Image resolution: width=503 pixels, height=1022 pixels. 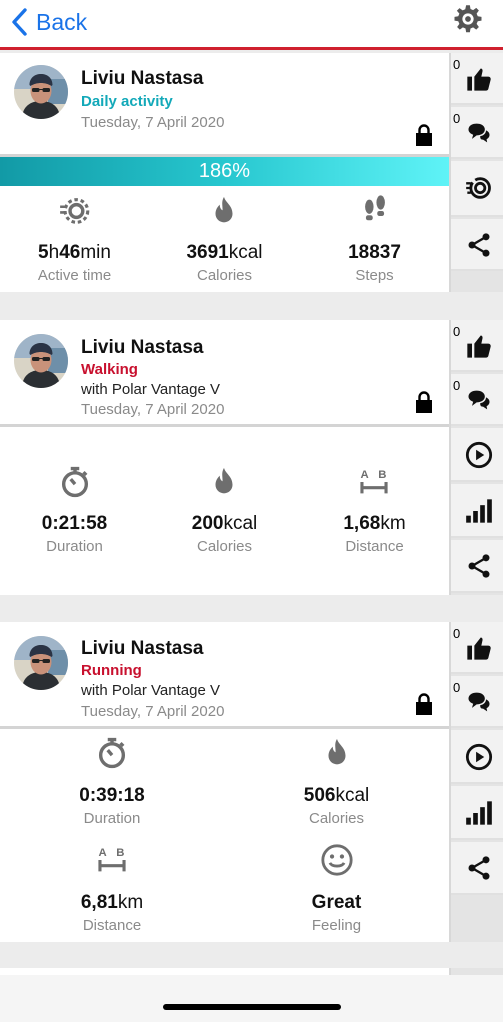 I want to click on activity-type: Daily activity, so click(x=127, y=101).